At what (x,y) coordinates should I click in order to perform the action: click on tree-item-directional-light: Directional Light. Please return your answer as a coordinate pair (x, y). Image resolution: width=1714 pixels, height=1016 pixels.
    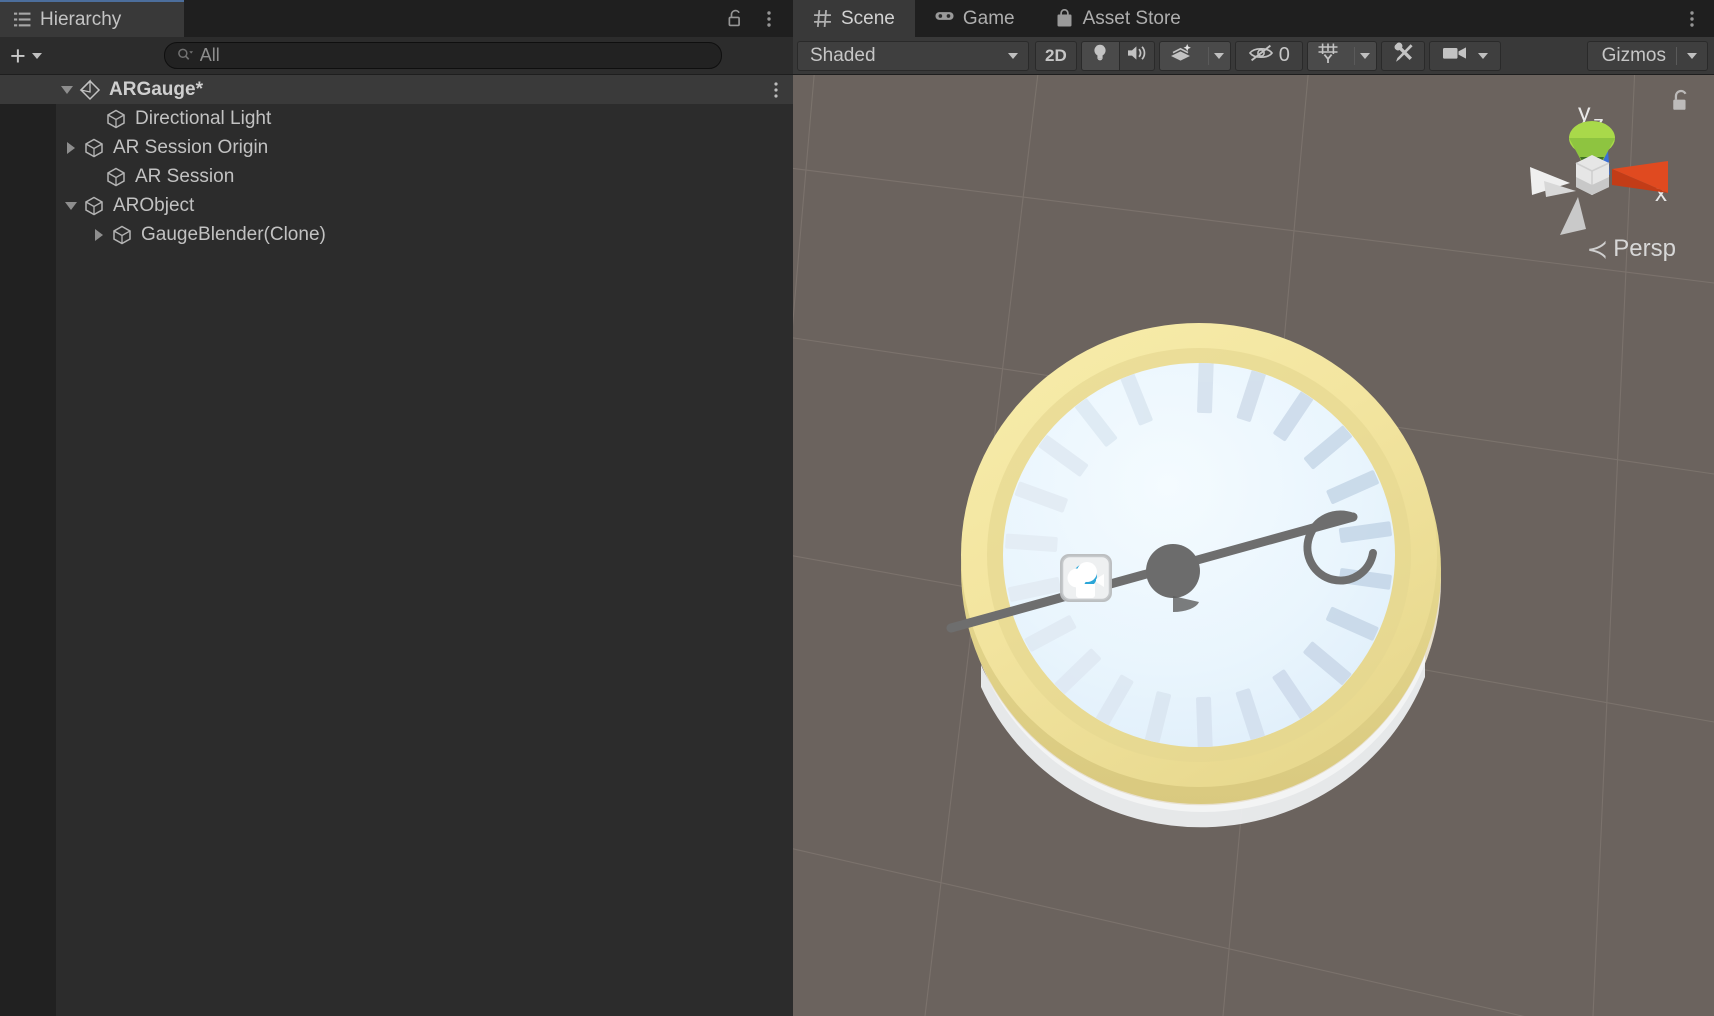
    Looking at the image, I should click on (396, 118).